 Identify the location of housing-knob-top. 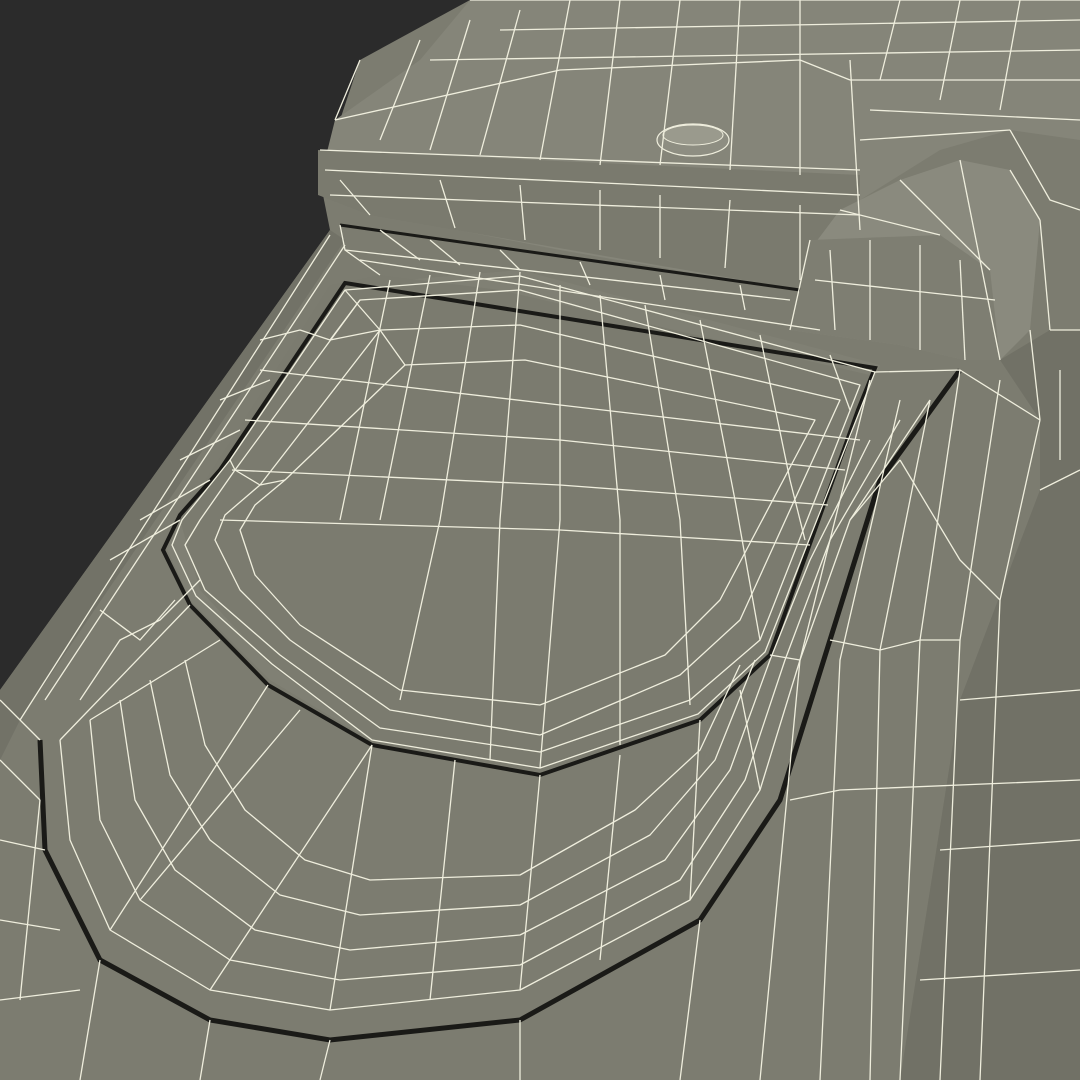
(693, 135).